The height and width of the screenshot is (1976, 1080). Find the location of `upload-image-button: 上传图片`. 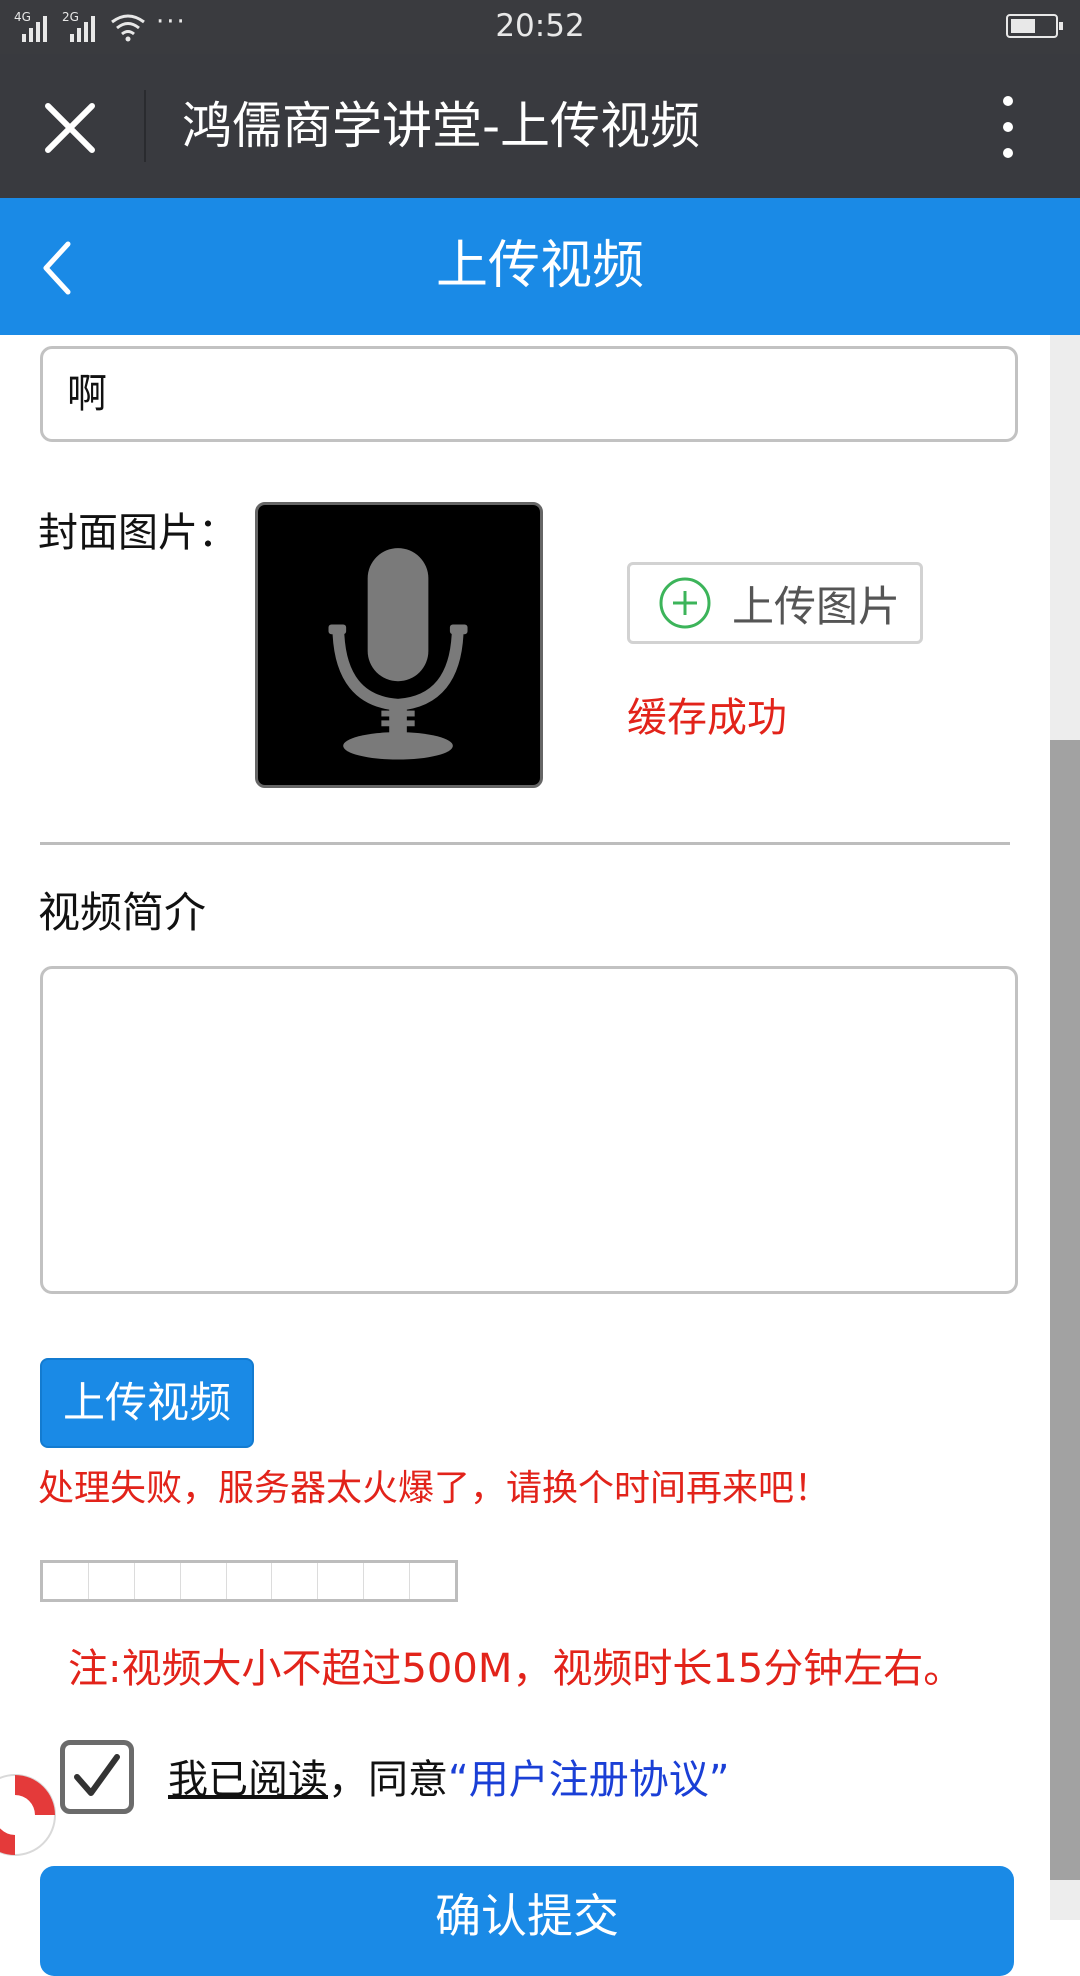

upload-image-button: 上传图片 is located at coordinates (775, 603).